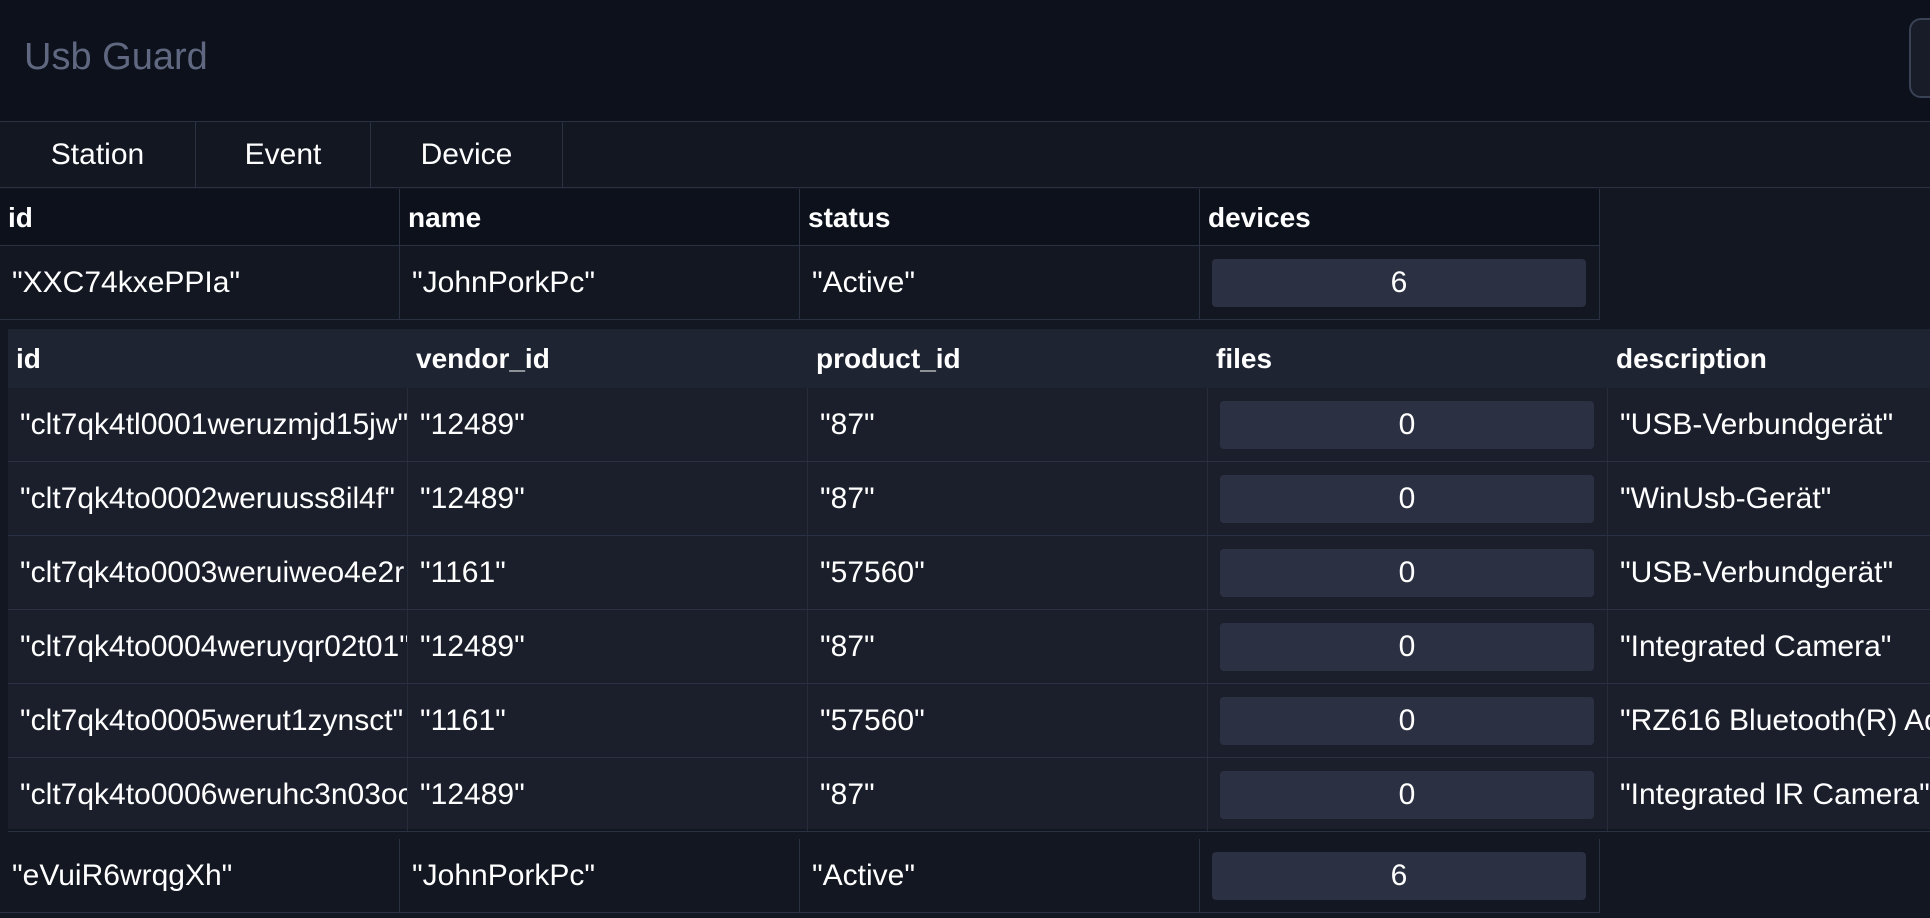  Describe the element at coordinates (1775, 720) in the screenshot. I see `description-cell: "RZ616 Bluetooth(R) Ad` at that location.